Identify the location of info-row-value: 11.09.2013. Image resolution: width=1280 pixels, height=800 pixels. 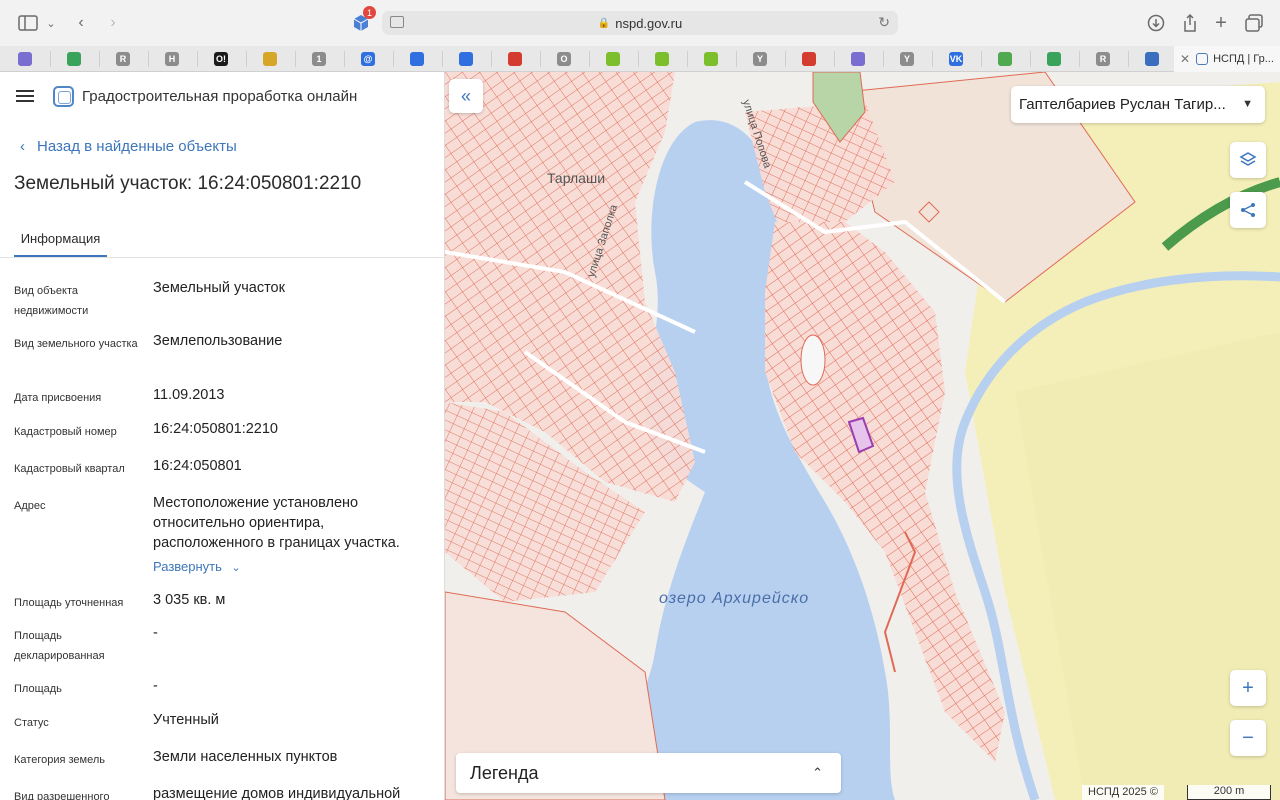
(189, 395).